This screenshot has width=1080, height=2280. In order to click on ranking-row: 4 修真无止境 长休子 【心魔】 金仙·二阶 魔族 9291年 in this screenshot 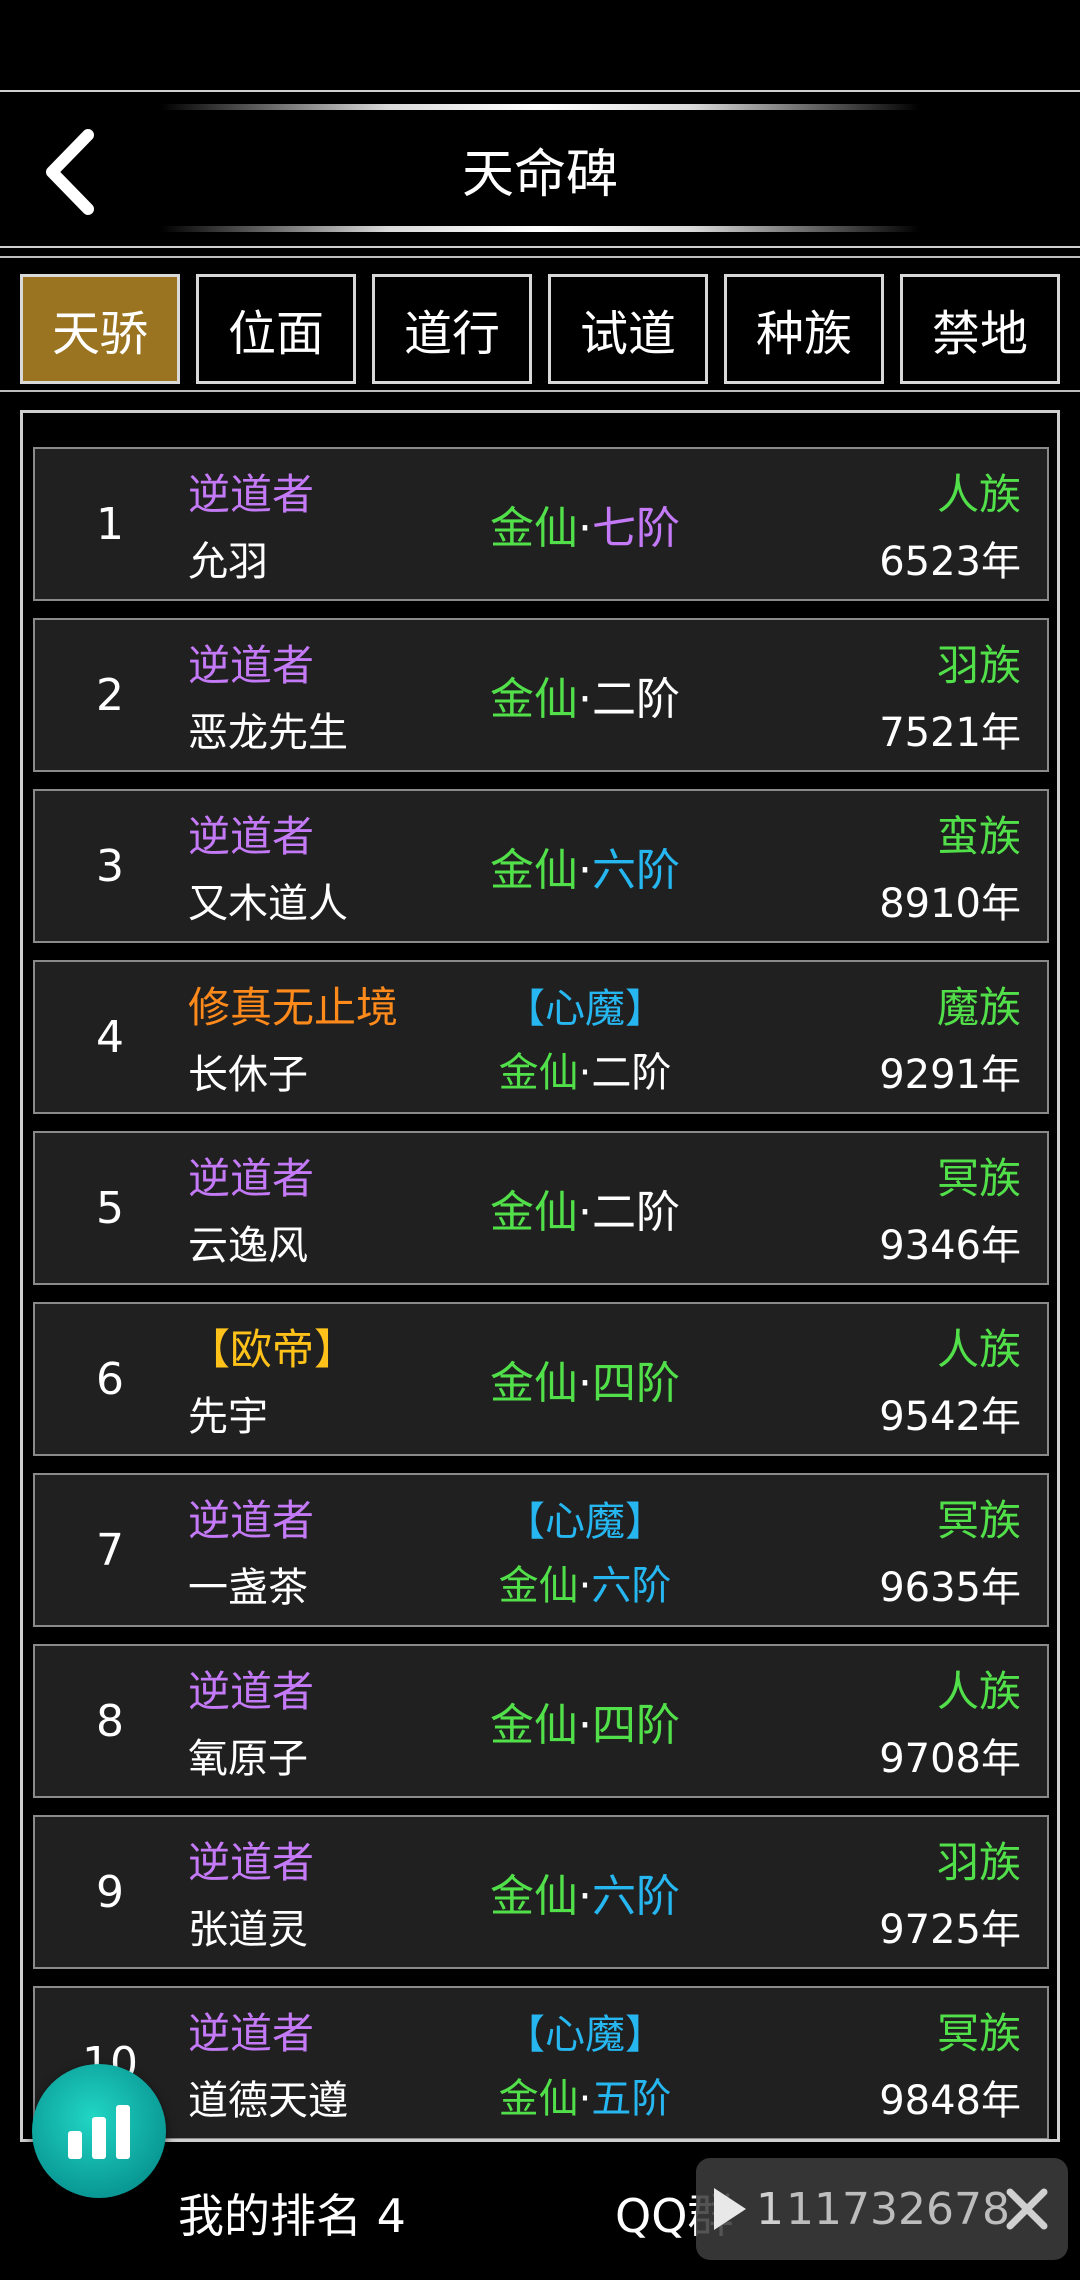, I will do `click(541, 1037)`.